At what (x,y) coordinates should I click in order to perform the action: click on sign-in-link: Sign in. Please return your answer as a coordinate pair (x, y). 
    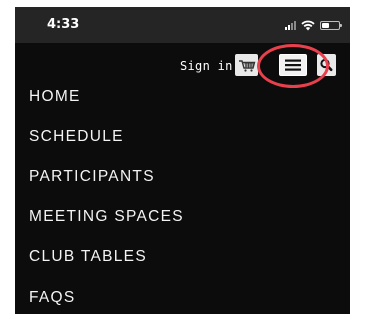
    Looking at the image, I should click on (206, 66).